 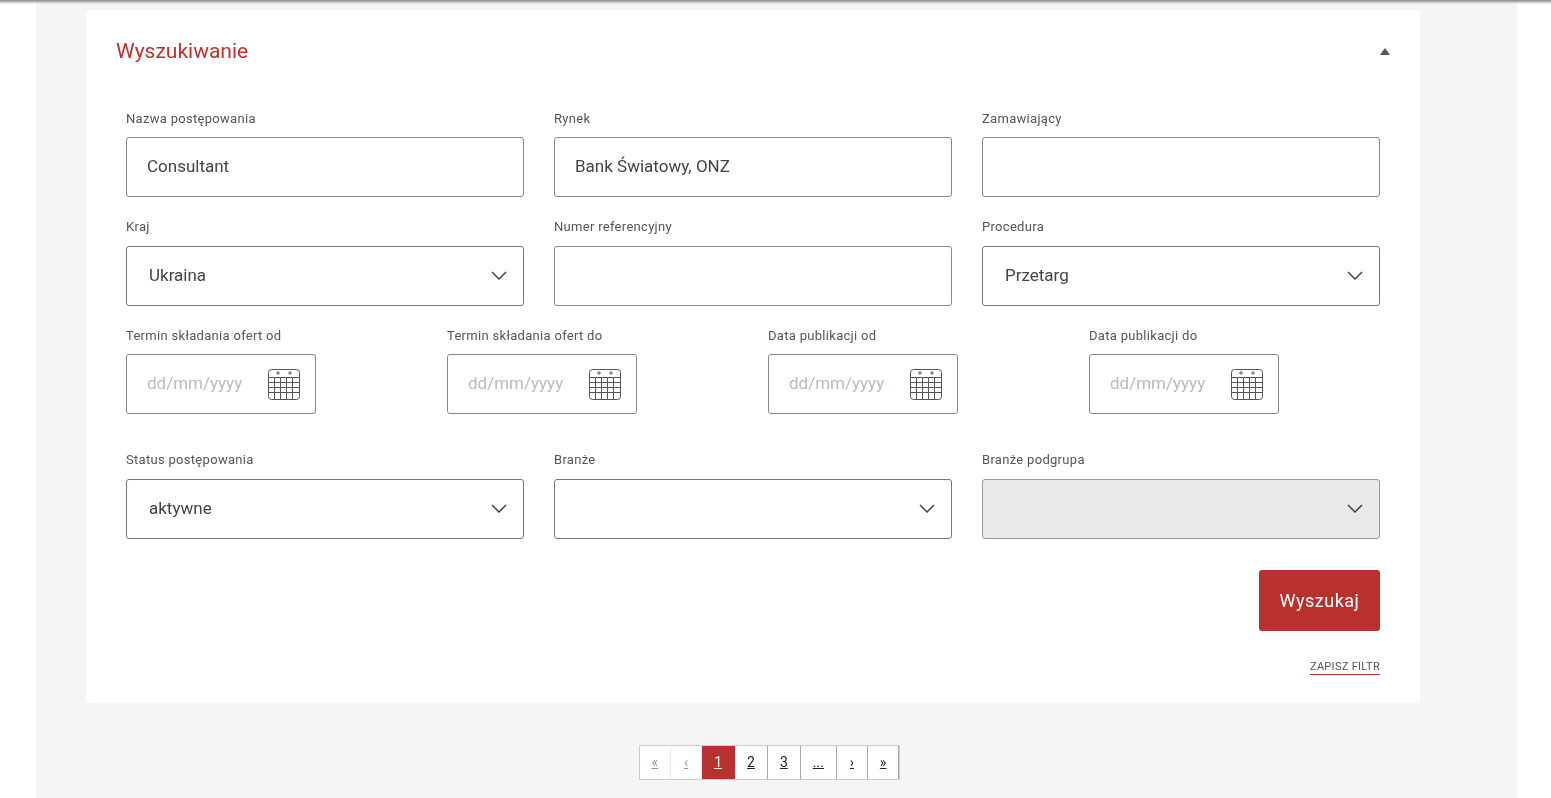 What do you see at coordinates (325, 275) in the screenshot?
I see `select-field: Ukraina` at bounding box center [325, 275].